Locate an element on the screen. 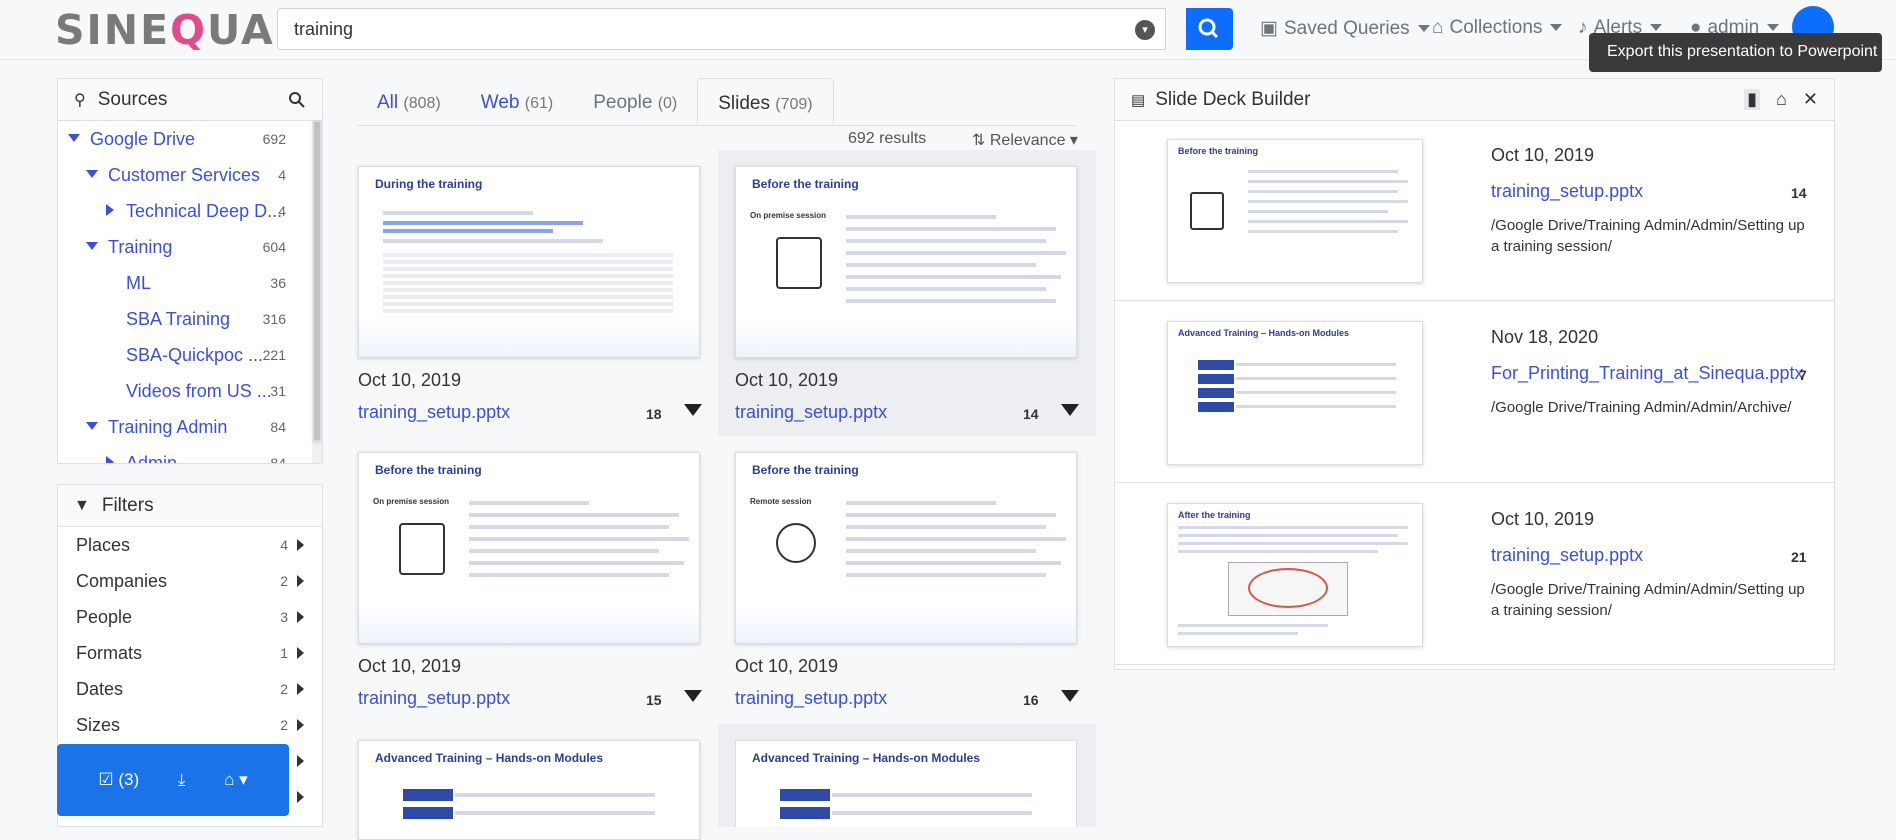 This screenshot has height=840, width=1896. sinequa-logo: SINEQUA is located at coordinates (165, 30).